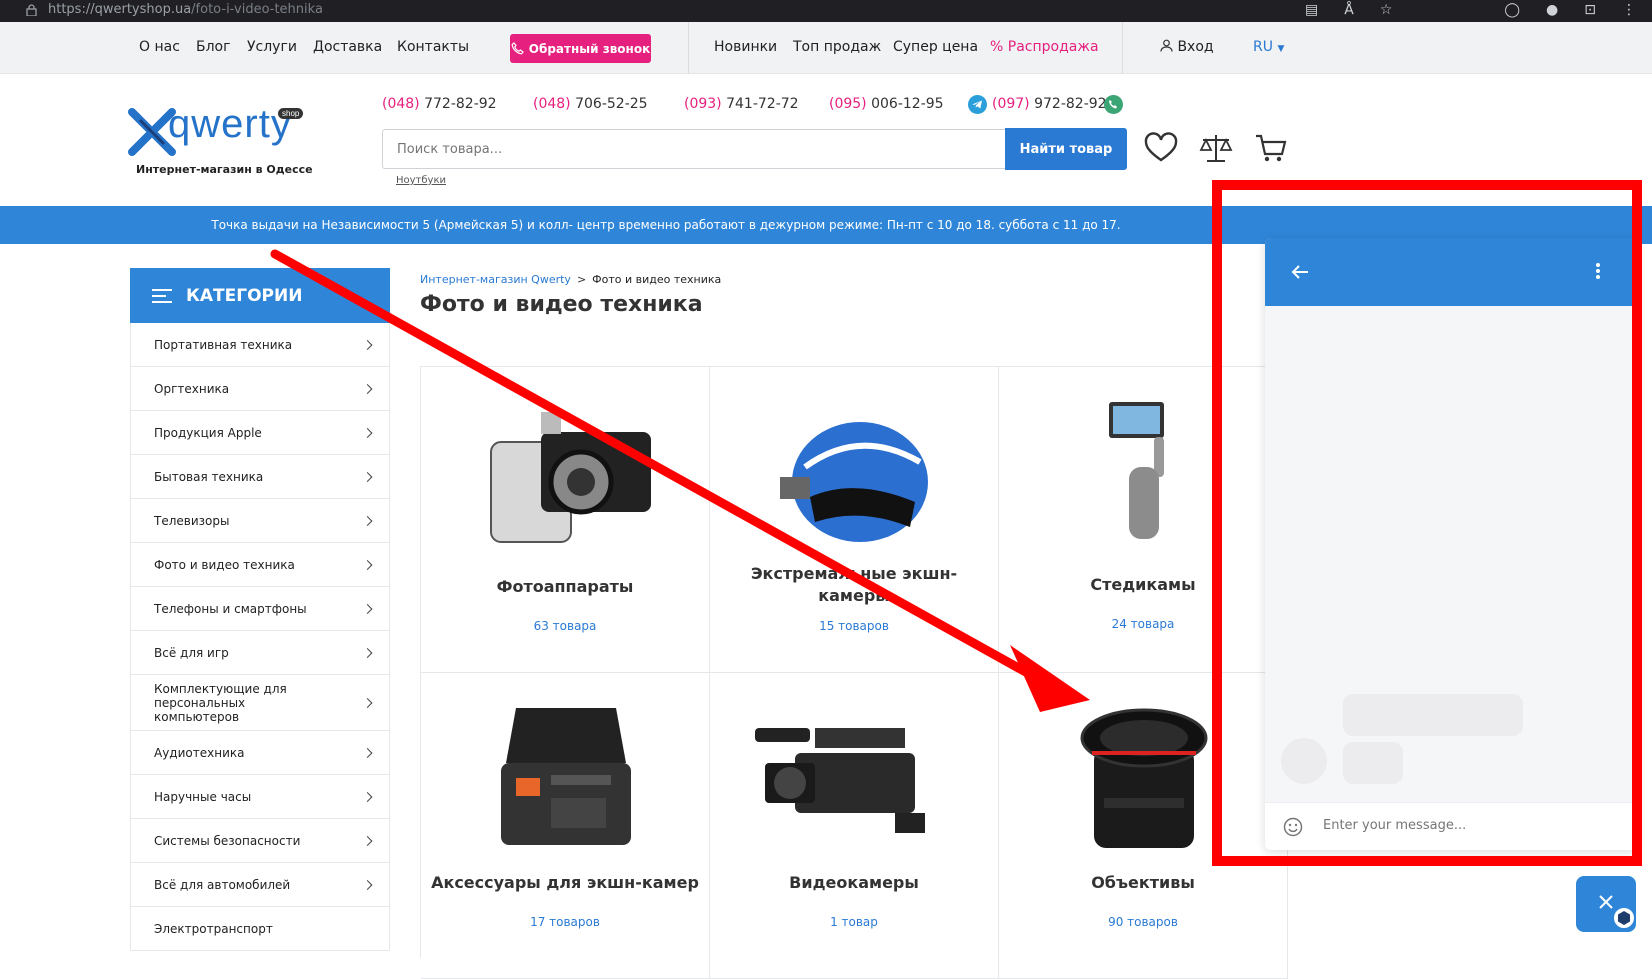  What do you see at coordinates (291, 113) in the screenshot?
I see `logo-badge: shop` at bounding box center [291, 113].